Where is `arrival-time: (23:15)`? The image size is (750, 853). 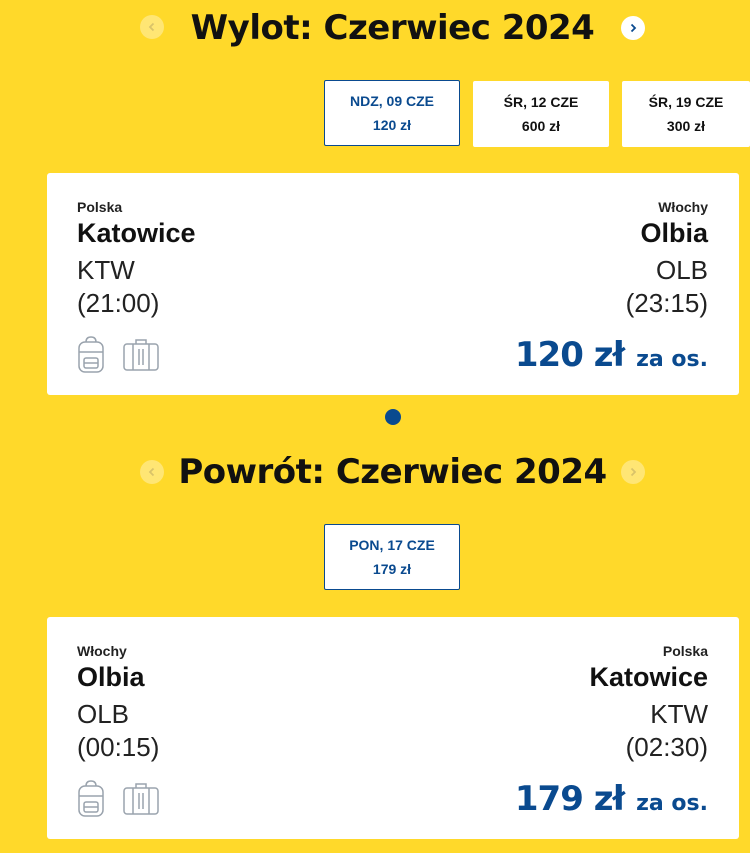
arrival-time: (23:15) is located at coordinates (666, 303).